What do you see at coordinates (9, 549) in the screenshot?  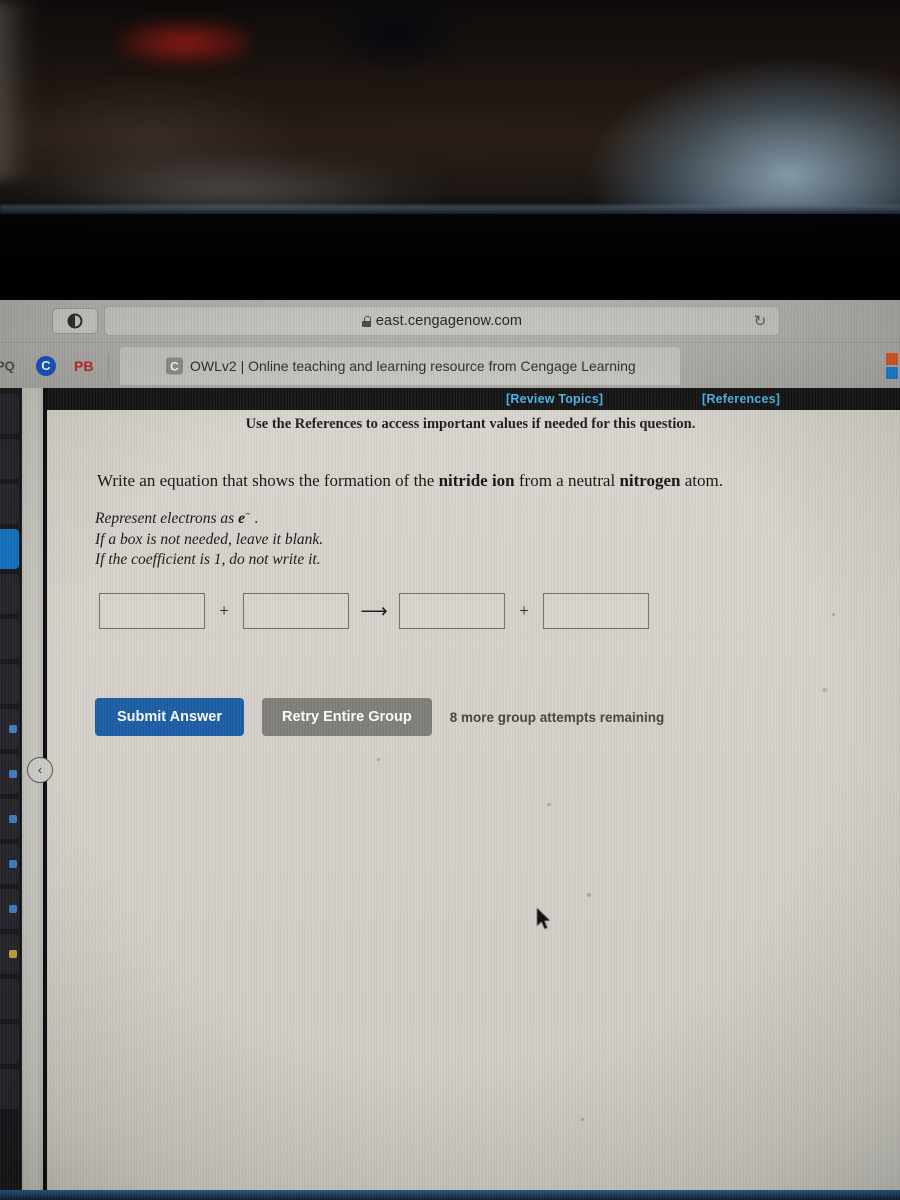 I see `vertical-tab-active` at bounding box center [9, 549].